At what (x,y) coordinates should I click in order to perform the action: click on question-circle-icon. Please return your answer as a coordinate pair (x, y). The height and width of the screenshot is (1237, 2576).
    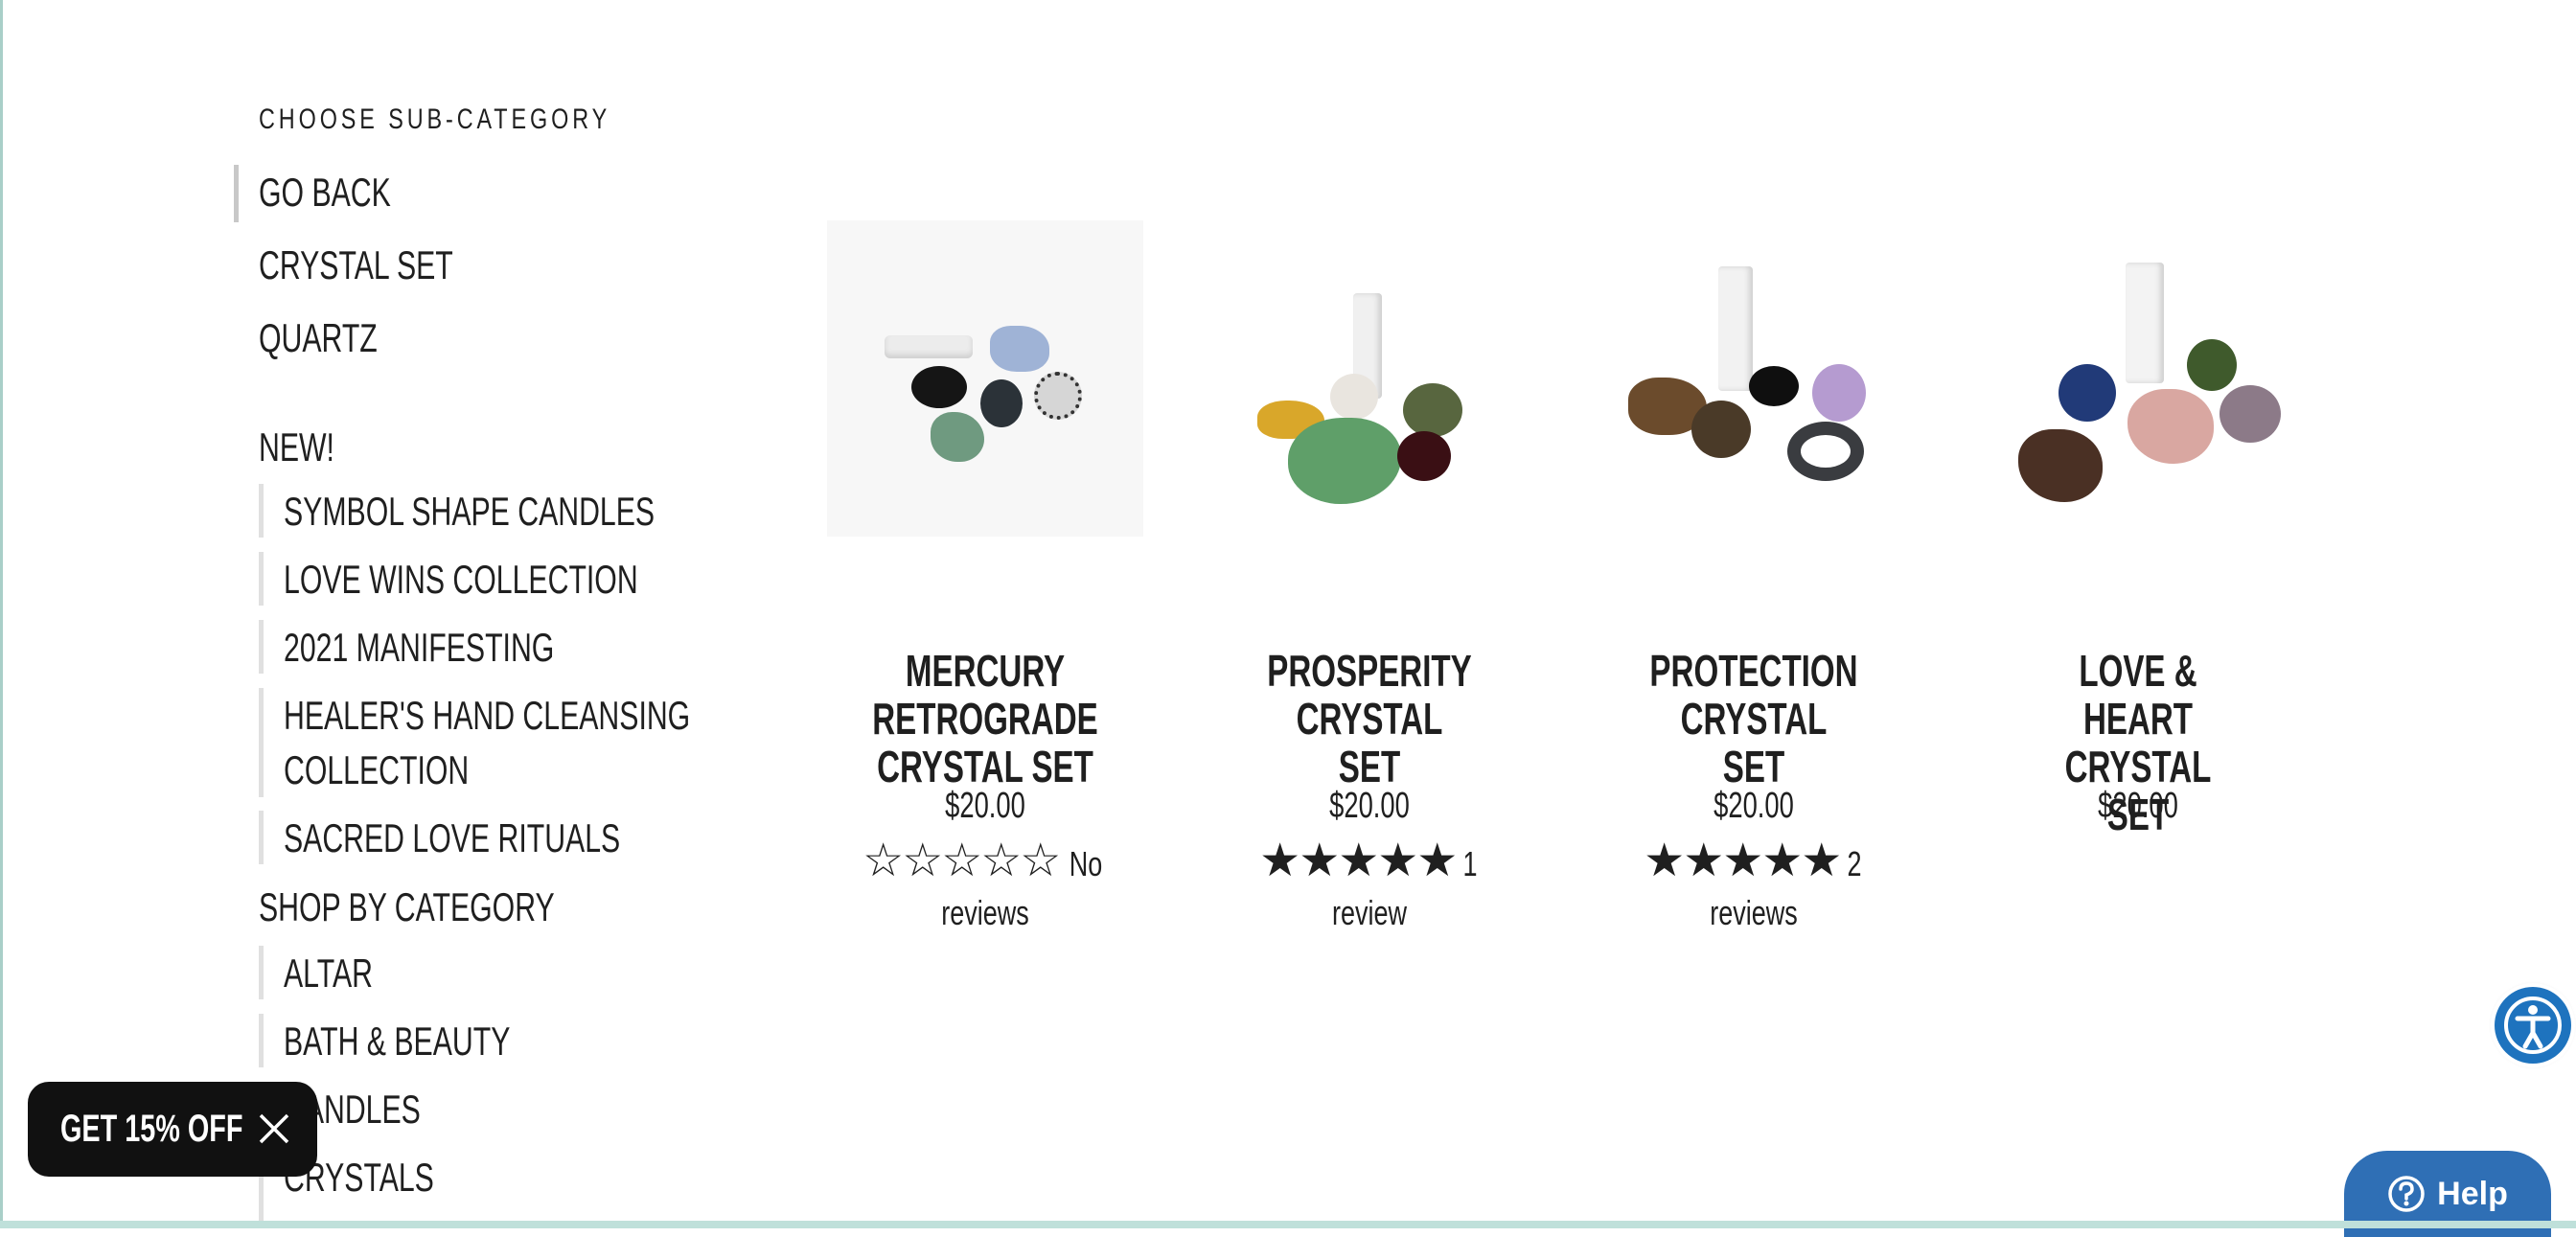
    Looking at the image, I should click on (2406, 1194).